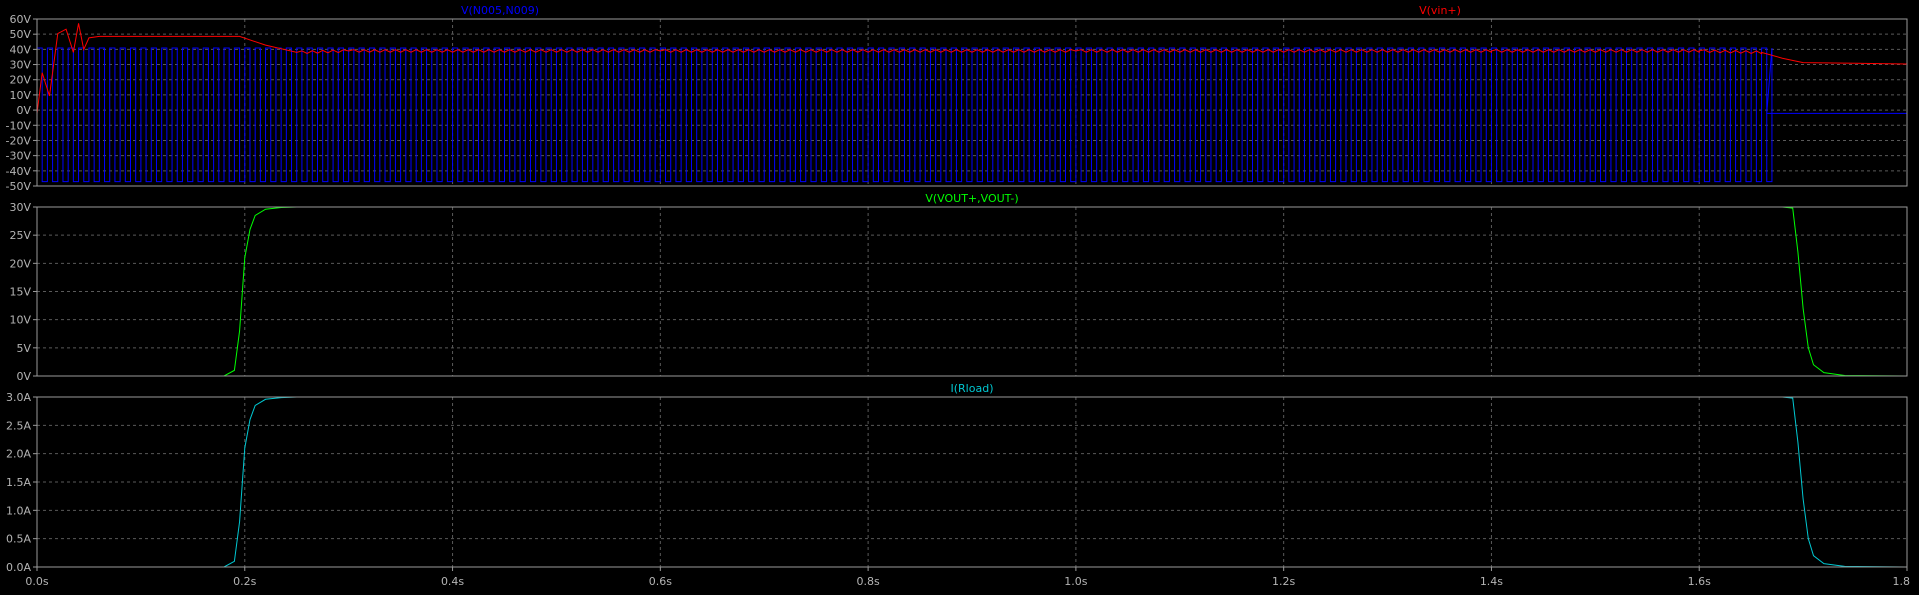 The height and width of the screenshot is (595, 1919). What do you see at coordinates (18, 510) in the screenshot?
I see `y-tick-label: 1.0A` at bounding box center [18, 510].